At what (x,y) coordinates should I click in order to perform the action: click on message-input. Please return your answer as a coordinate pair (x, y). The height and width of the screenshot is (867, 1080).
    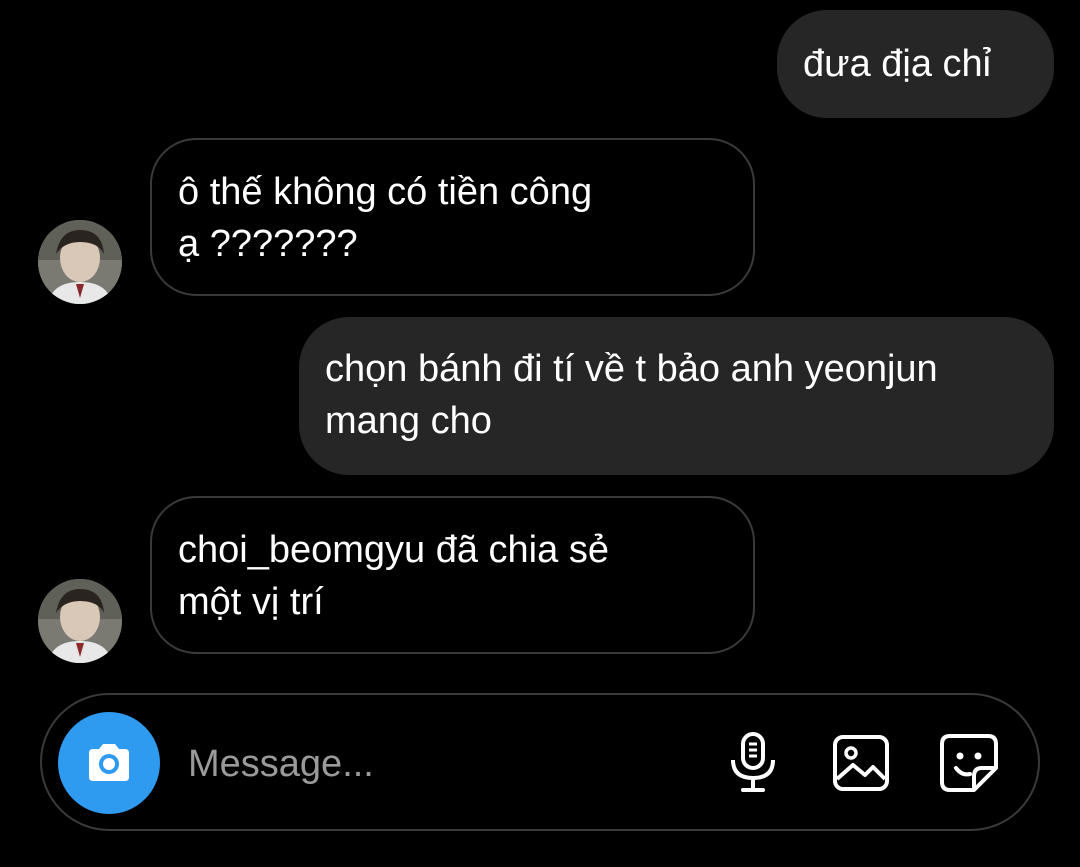
    Looking at the image, I should click on (438, 764).